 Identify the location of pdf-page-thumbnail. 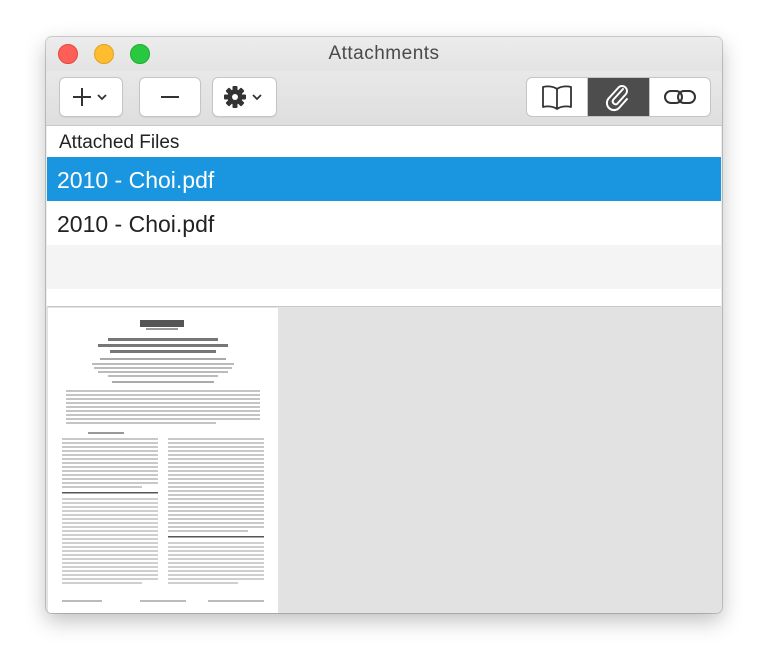
(163, 460).